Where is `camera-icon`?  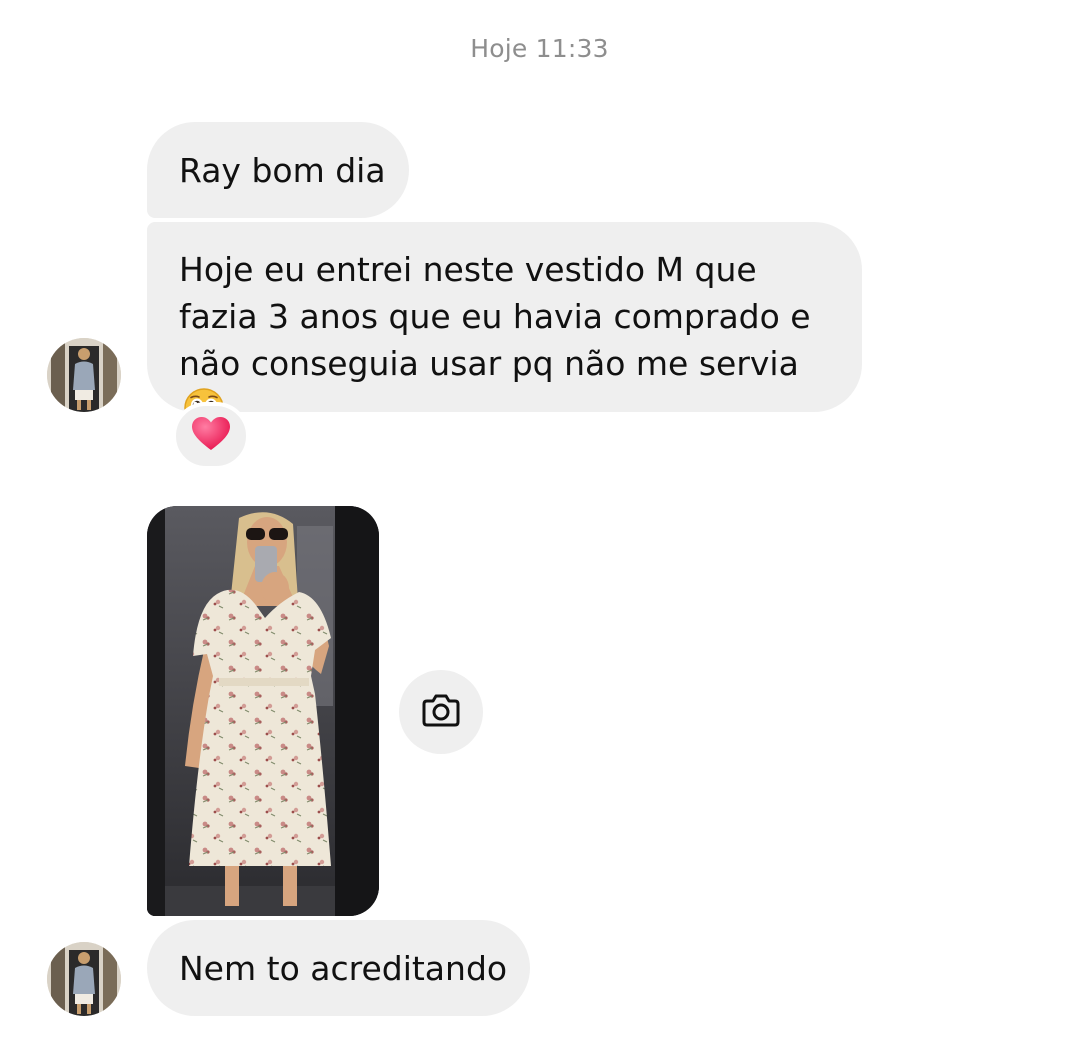
camera-icon is located at coordinates (441, 712).